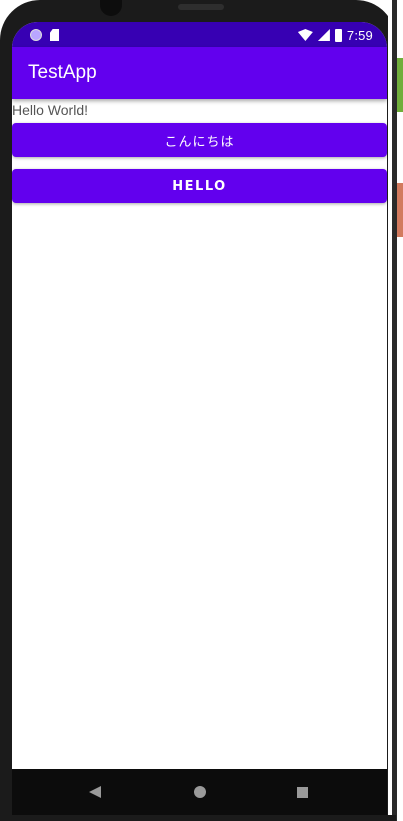 The image size is (403, 821). Describe the element at coordinates (44, 35) in the screenshot. I see `status-left-icons` at that location.